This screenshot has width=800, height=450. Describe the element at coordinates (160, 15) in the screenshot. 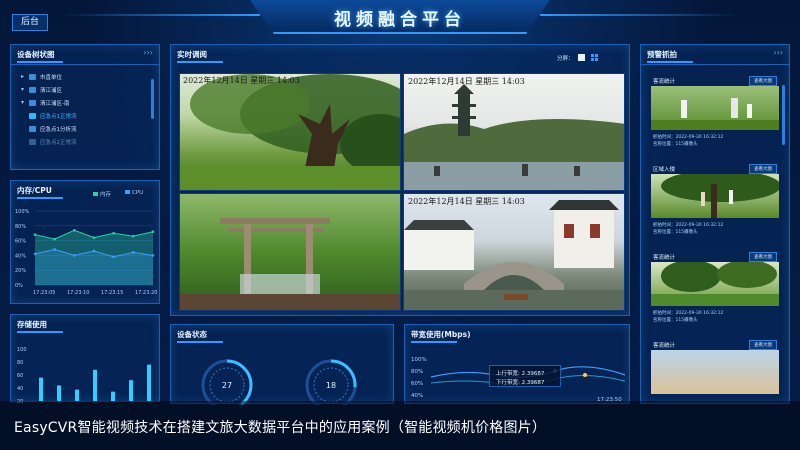

I see `header-line-left` at that location.